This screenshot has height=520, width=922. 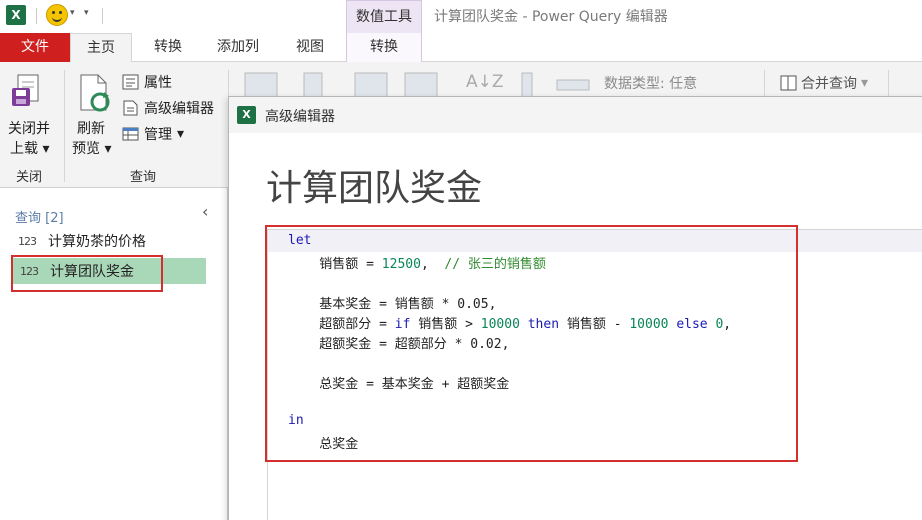 I want to click on close-and-load-label-2: 上载 ▾, so click(x=29, y=148).